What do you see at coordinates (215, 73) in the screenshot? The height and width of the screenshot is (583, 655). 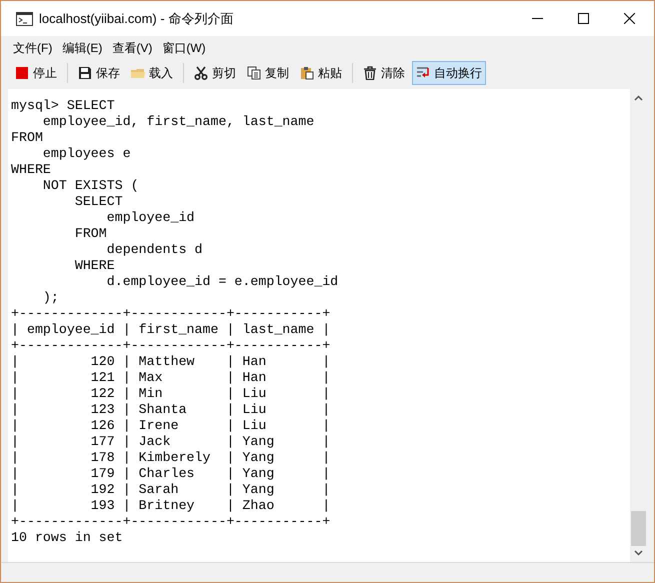 I see `toolbar-button: 剪切` at bounding box center [215, 73].